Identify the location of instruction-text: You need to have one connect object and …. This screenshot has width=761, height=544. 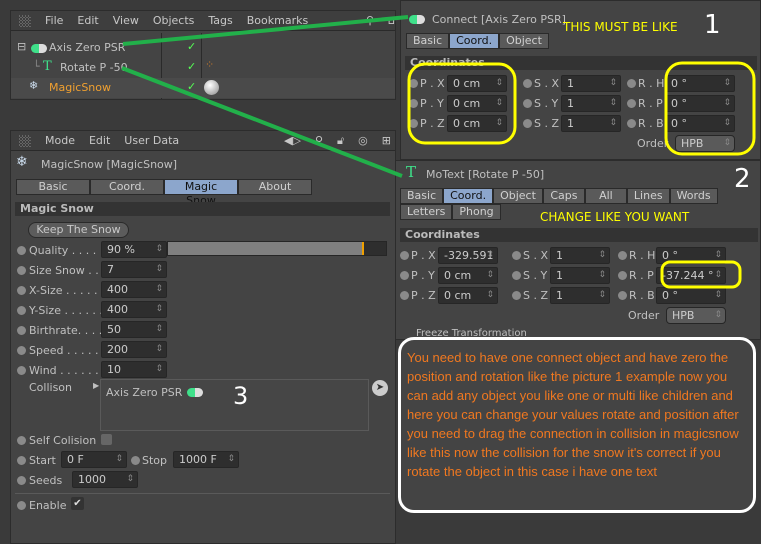
(573, 414).